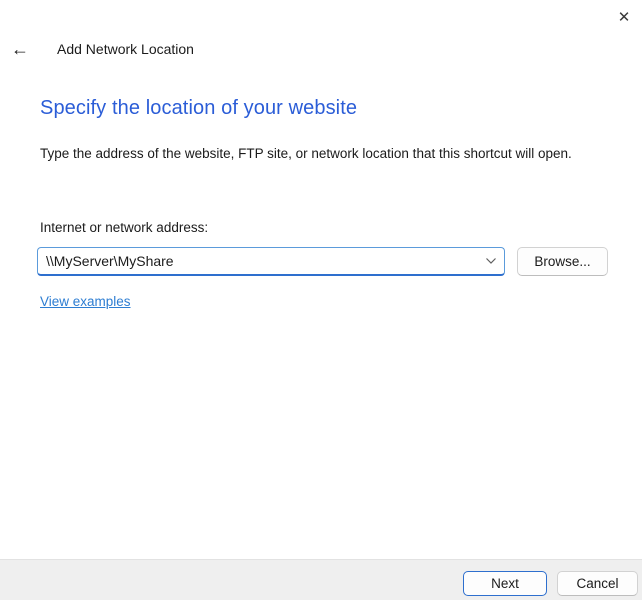 This screenshot has height=600, width=642. Describe the element at coordinates (491, 261) in the screenshot. I see `chevron-down-icon` at that location.